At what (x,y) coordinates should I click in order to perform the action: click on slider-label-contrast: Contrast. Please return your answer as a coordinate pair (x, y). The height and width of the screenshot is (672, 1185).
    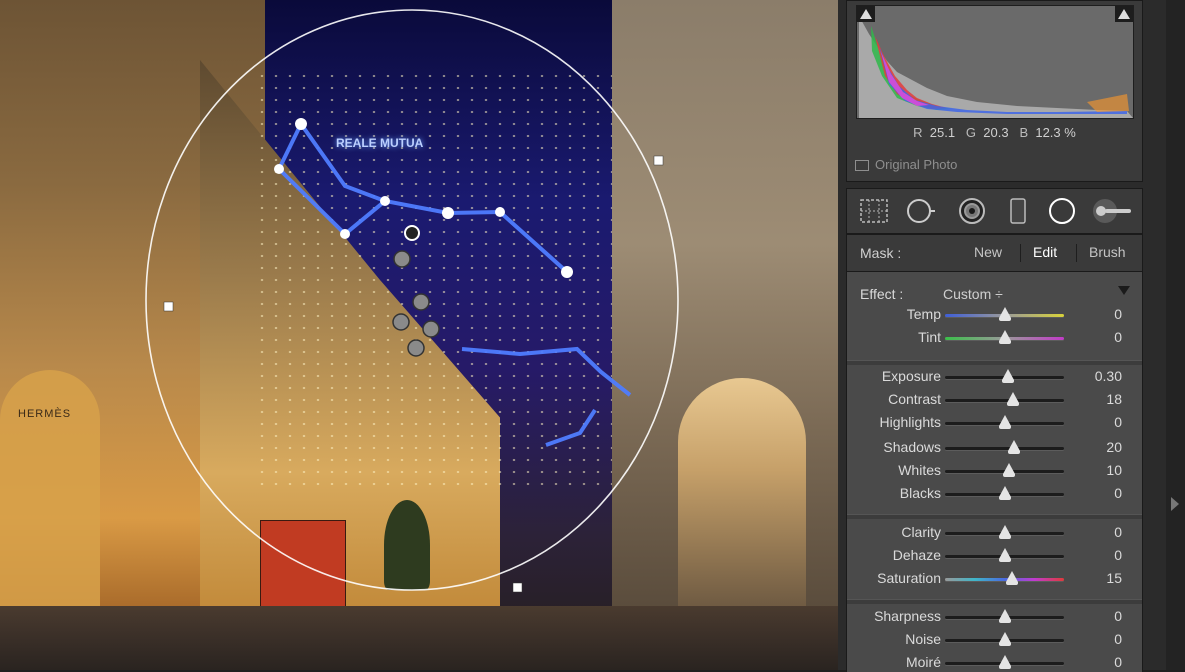
    Looking at the image, I should click on (914, 399).